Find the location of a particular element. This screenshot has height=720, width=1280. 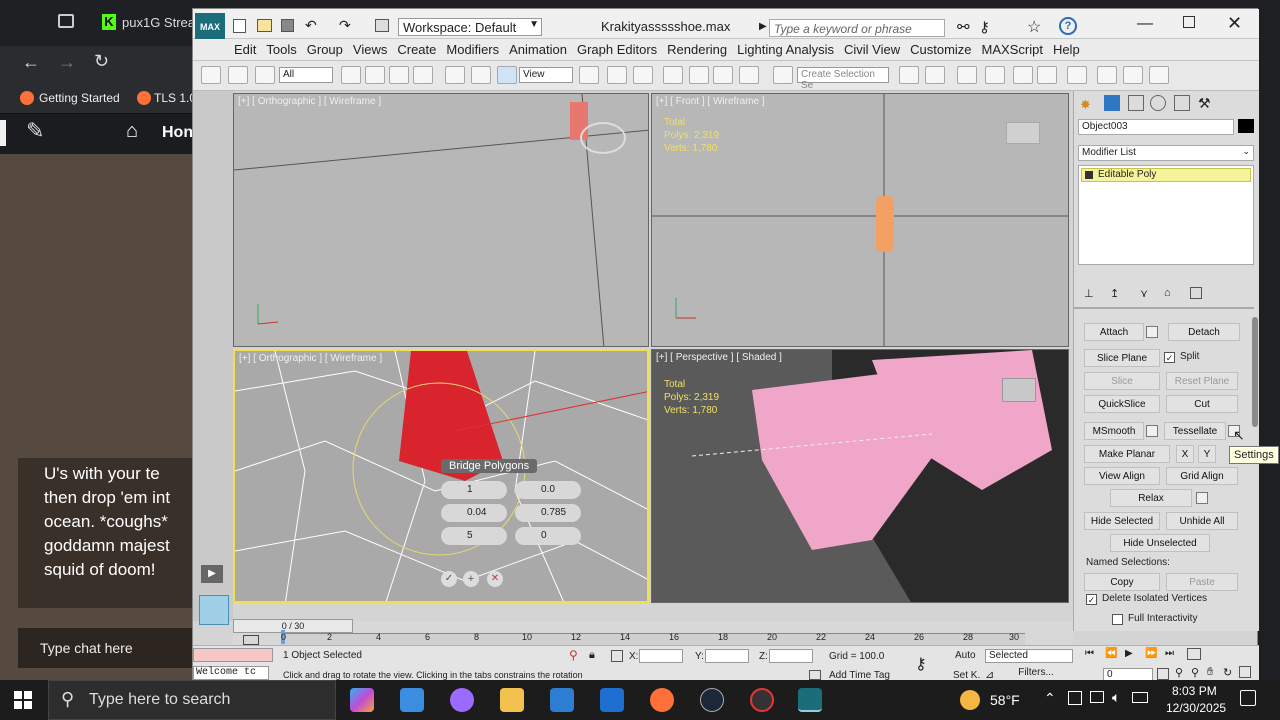

modify-tab-icon is located at coordinates (1112, 103).